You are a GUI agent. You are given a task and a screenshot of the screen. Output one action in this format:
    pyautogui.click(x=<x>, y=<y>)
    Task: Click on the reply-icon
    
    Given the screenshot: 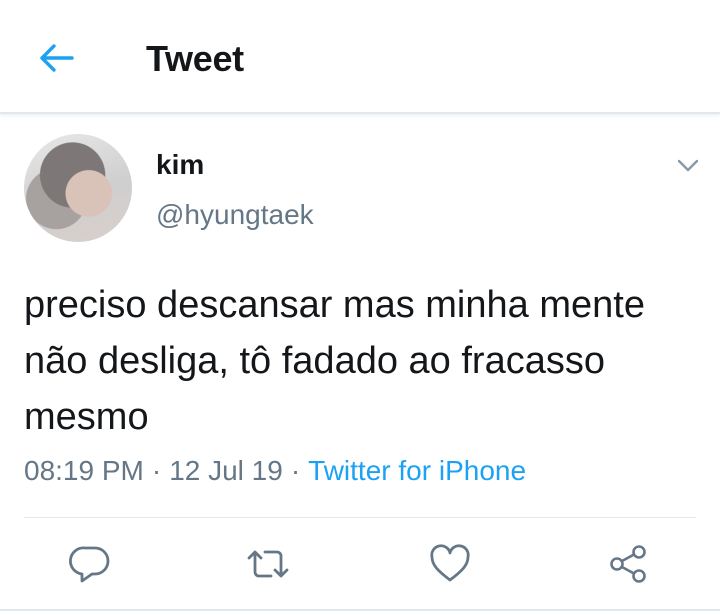 What is the action you would take?
    pyautogui.click(x=89, y=564)
    